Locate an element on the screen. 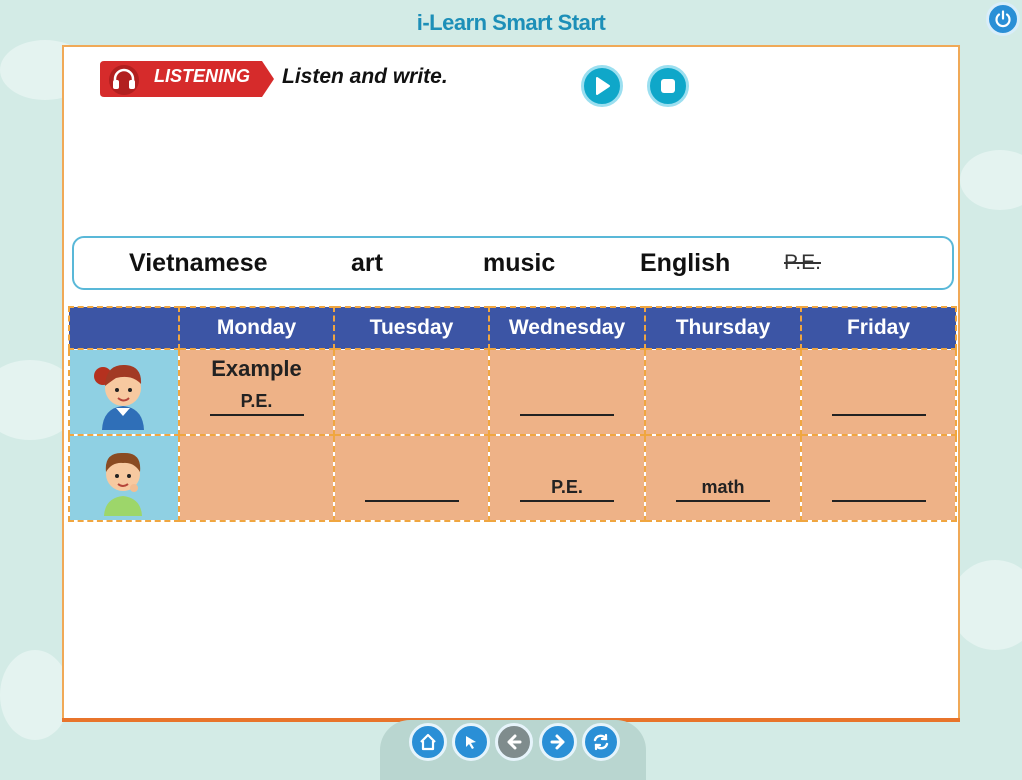 Image resolution: width=1022 pixels, height=780 pixels. home-button is located at coordinates (428, 742).